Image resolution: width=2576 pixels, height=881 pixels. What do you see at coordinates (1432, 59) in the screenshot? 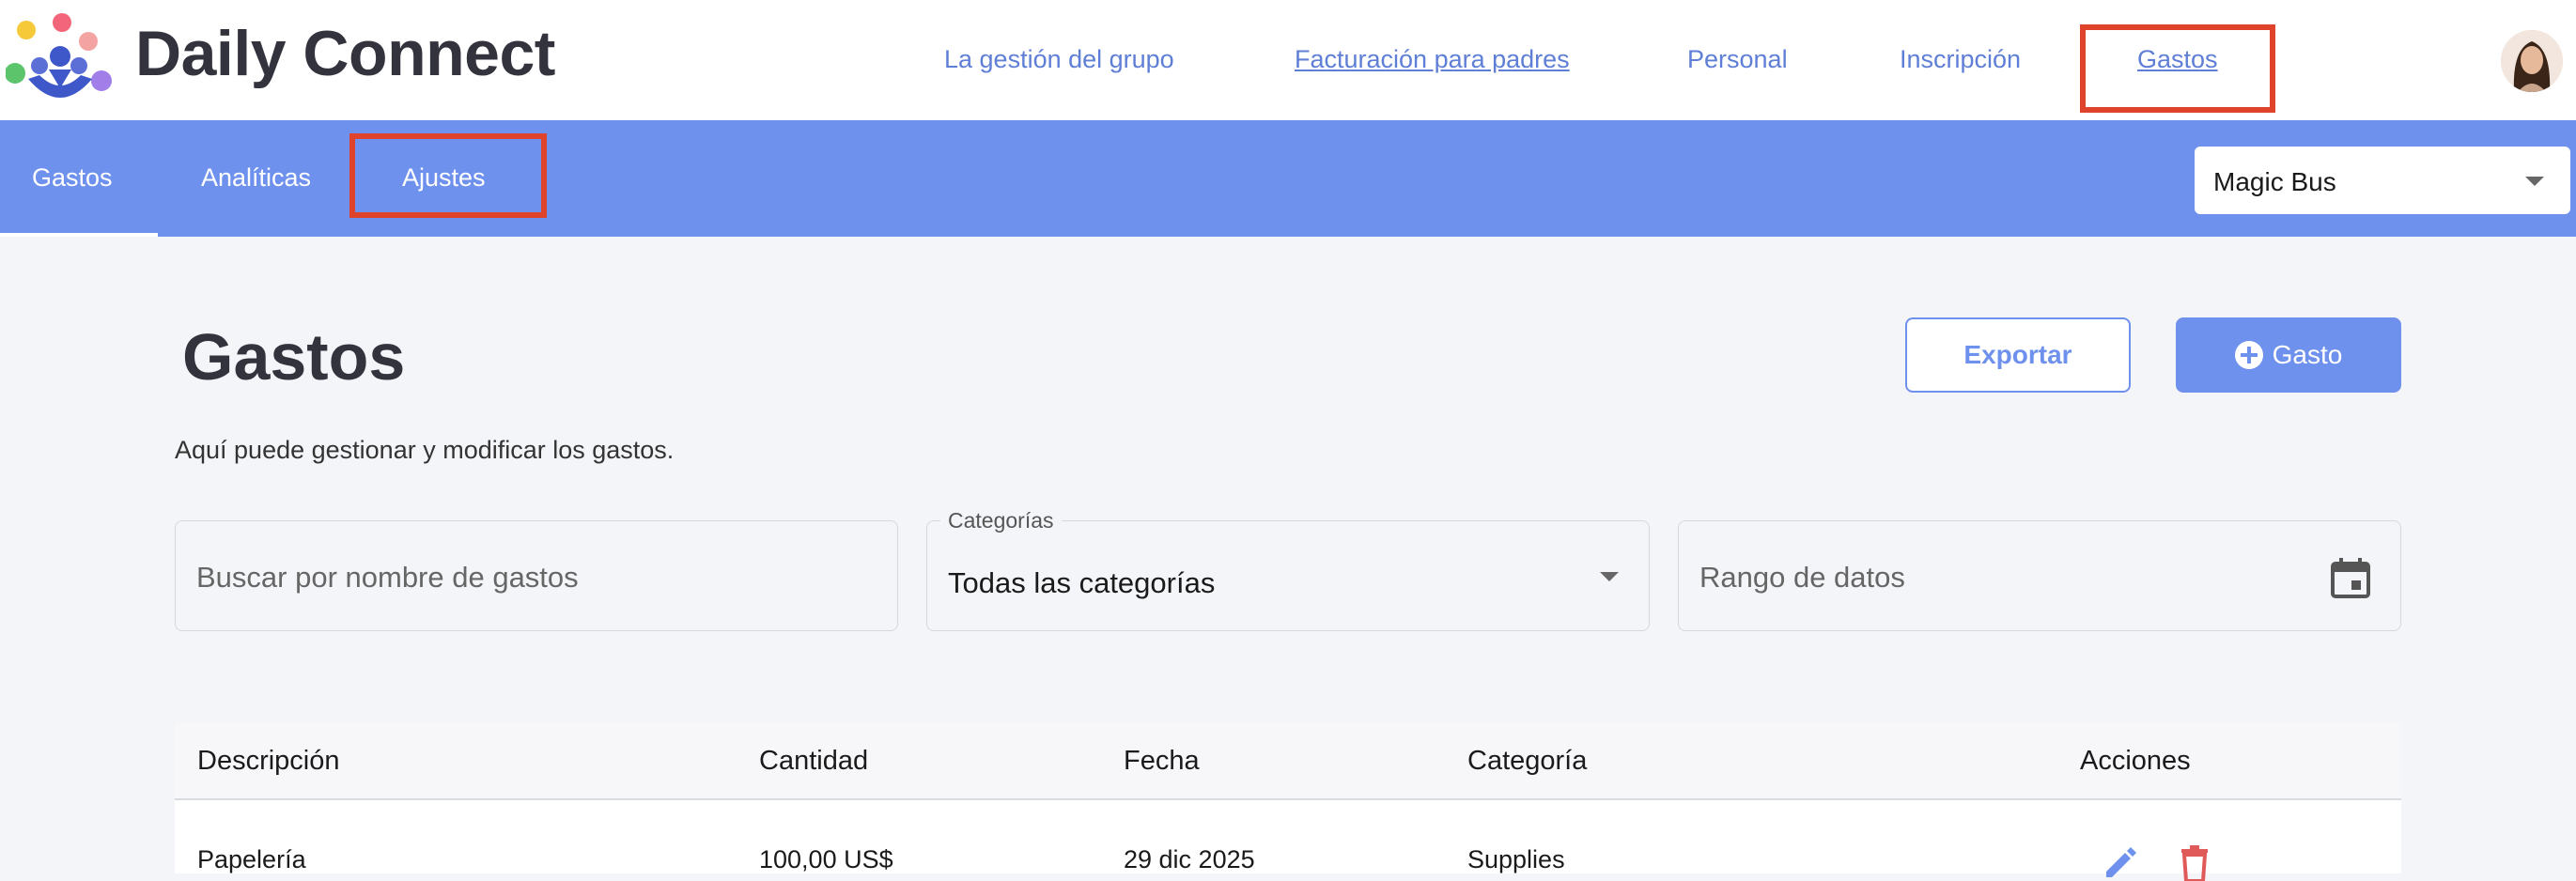
I see `nav-item-facturacion: Facturación para padres` at bounding box center [1432, 59].